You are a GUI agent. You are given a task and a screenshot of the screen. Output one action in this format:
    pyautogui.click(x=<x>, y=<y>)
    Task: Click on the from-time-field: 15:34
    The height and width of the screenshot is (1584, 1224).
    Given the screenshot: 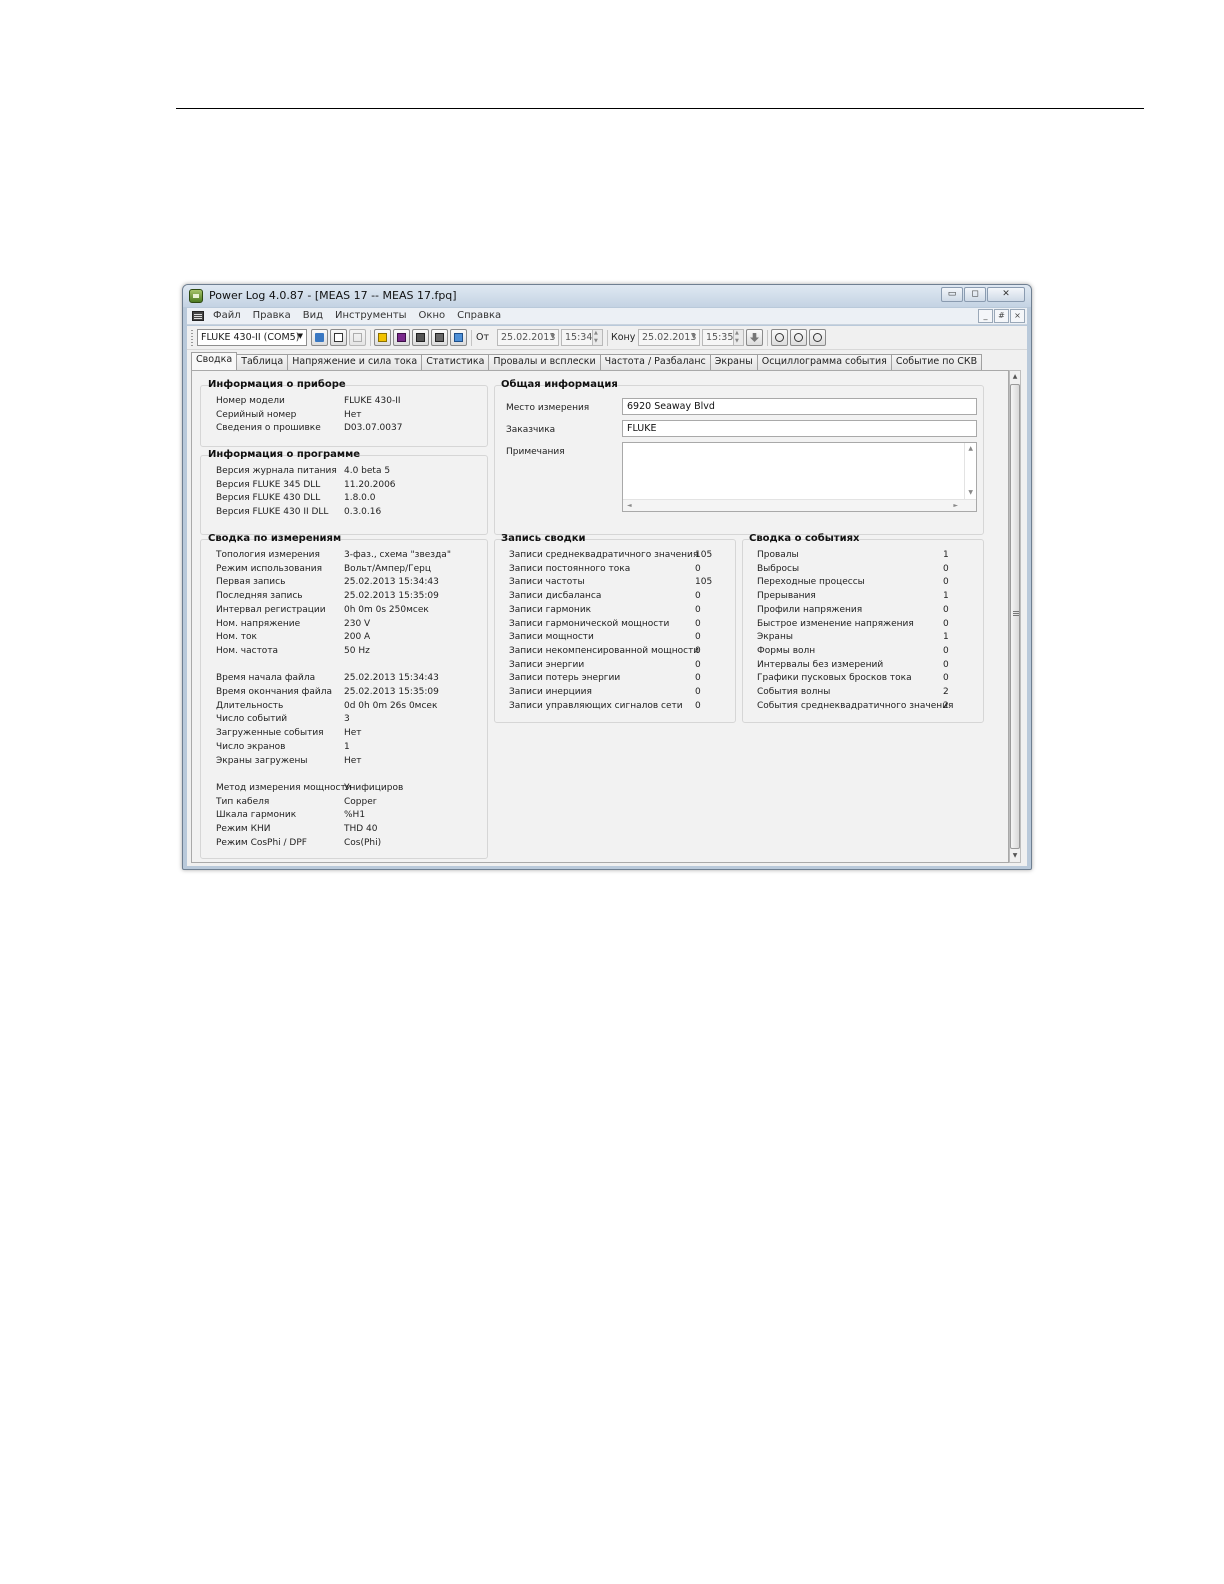 What is the action you would take?
    pyautogui.click(x=577, y=337)
    